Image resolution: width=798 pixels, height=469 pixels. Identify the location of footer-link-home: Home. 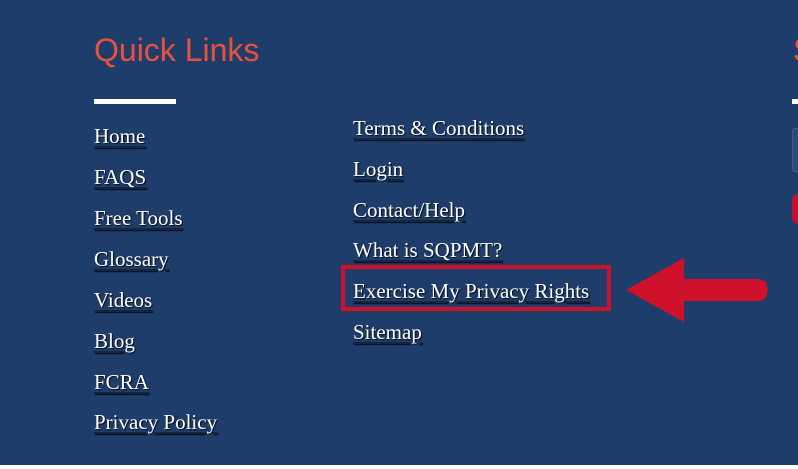
(119, 136).